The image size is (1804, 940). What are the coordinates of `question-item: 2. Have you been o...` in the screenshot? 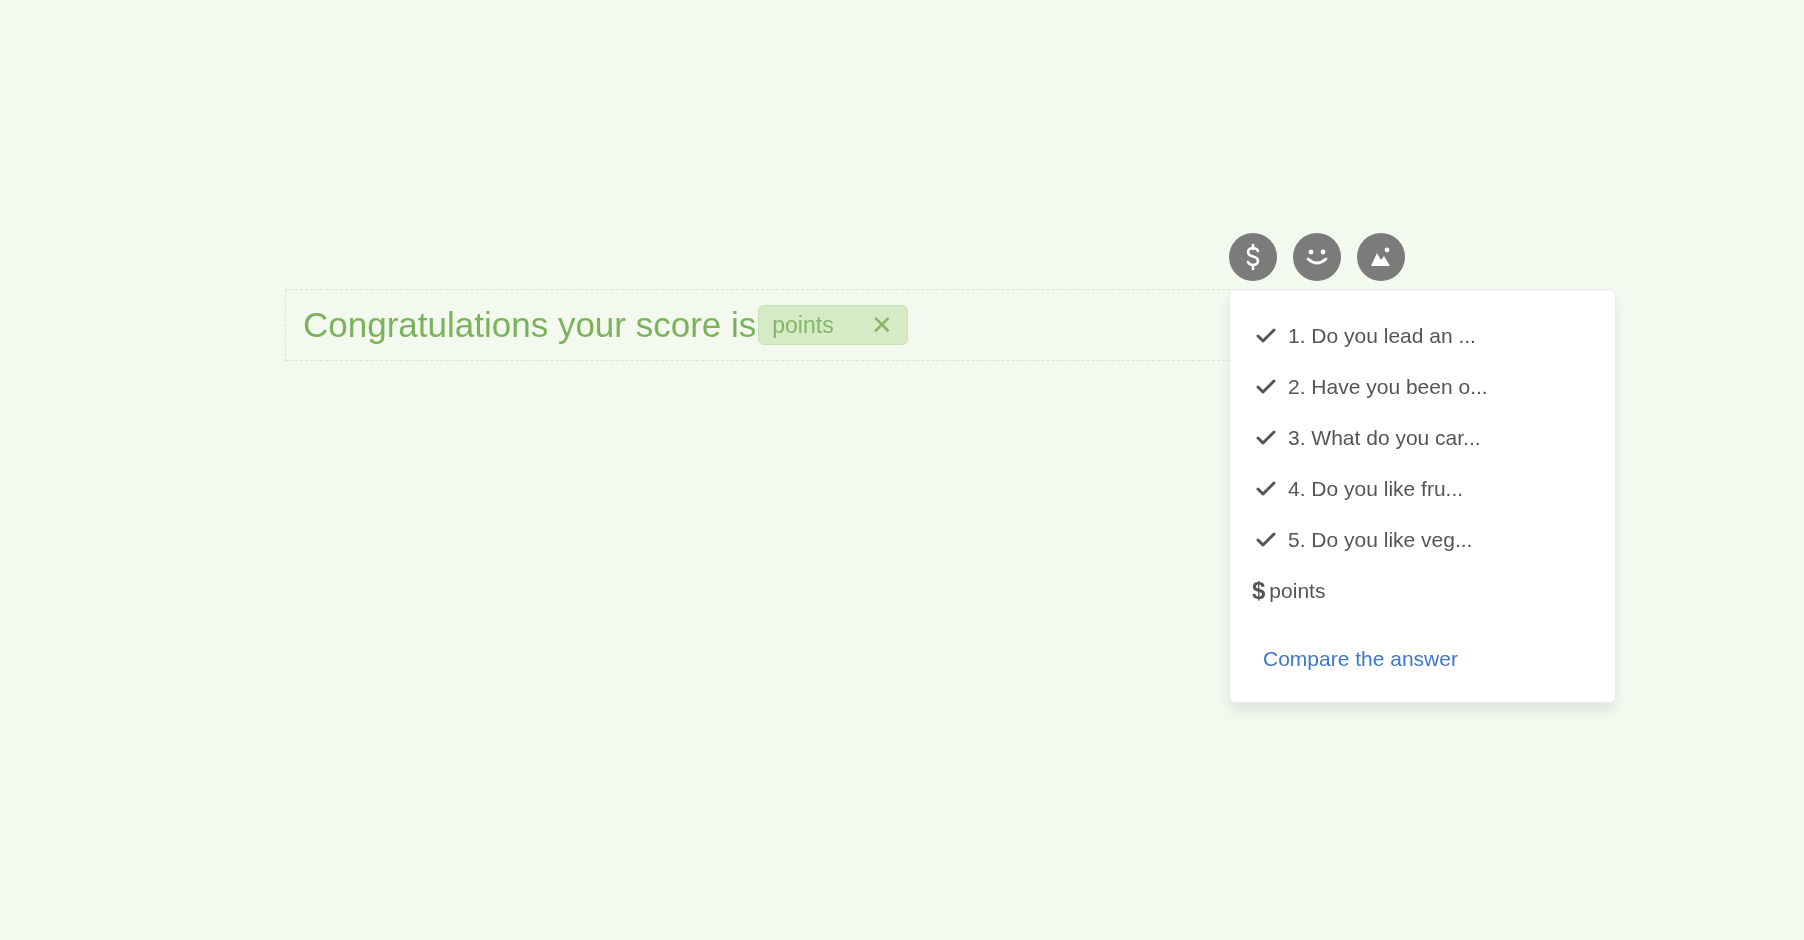 It's located at (1435, 386).